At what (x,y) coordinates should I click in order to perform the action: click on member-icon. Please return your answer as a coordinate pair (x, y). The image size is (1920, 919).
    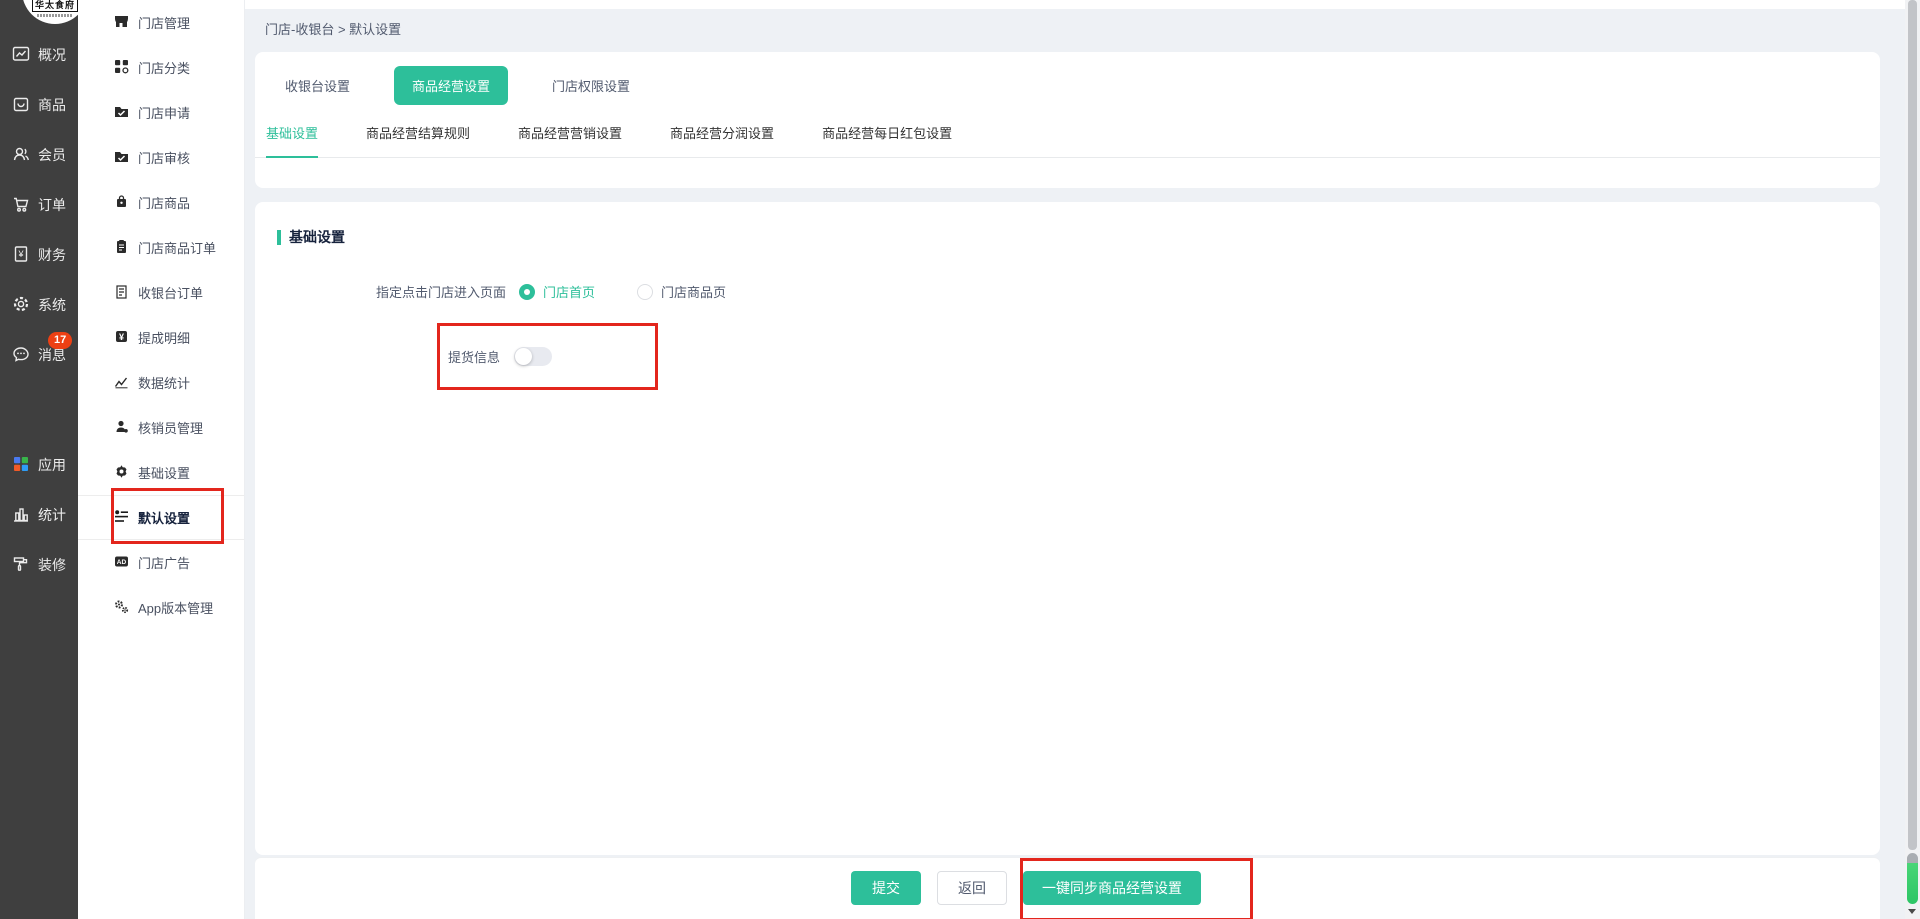
    Looking at the image, I should click on (21, 155).